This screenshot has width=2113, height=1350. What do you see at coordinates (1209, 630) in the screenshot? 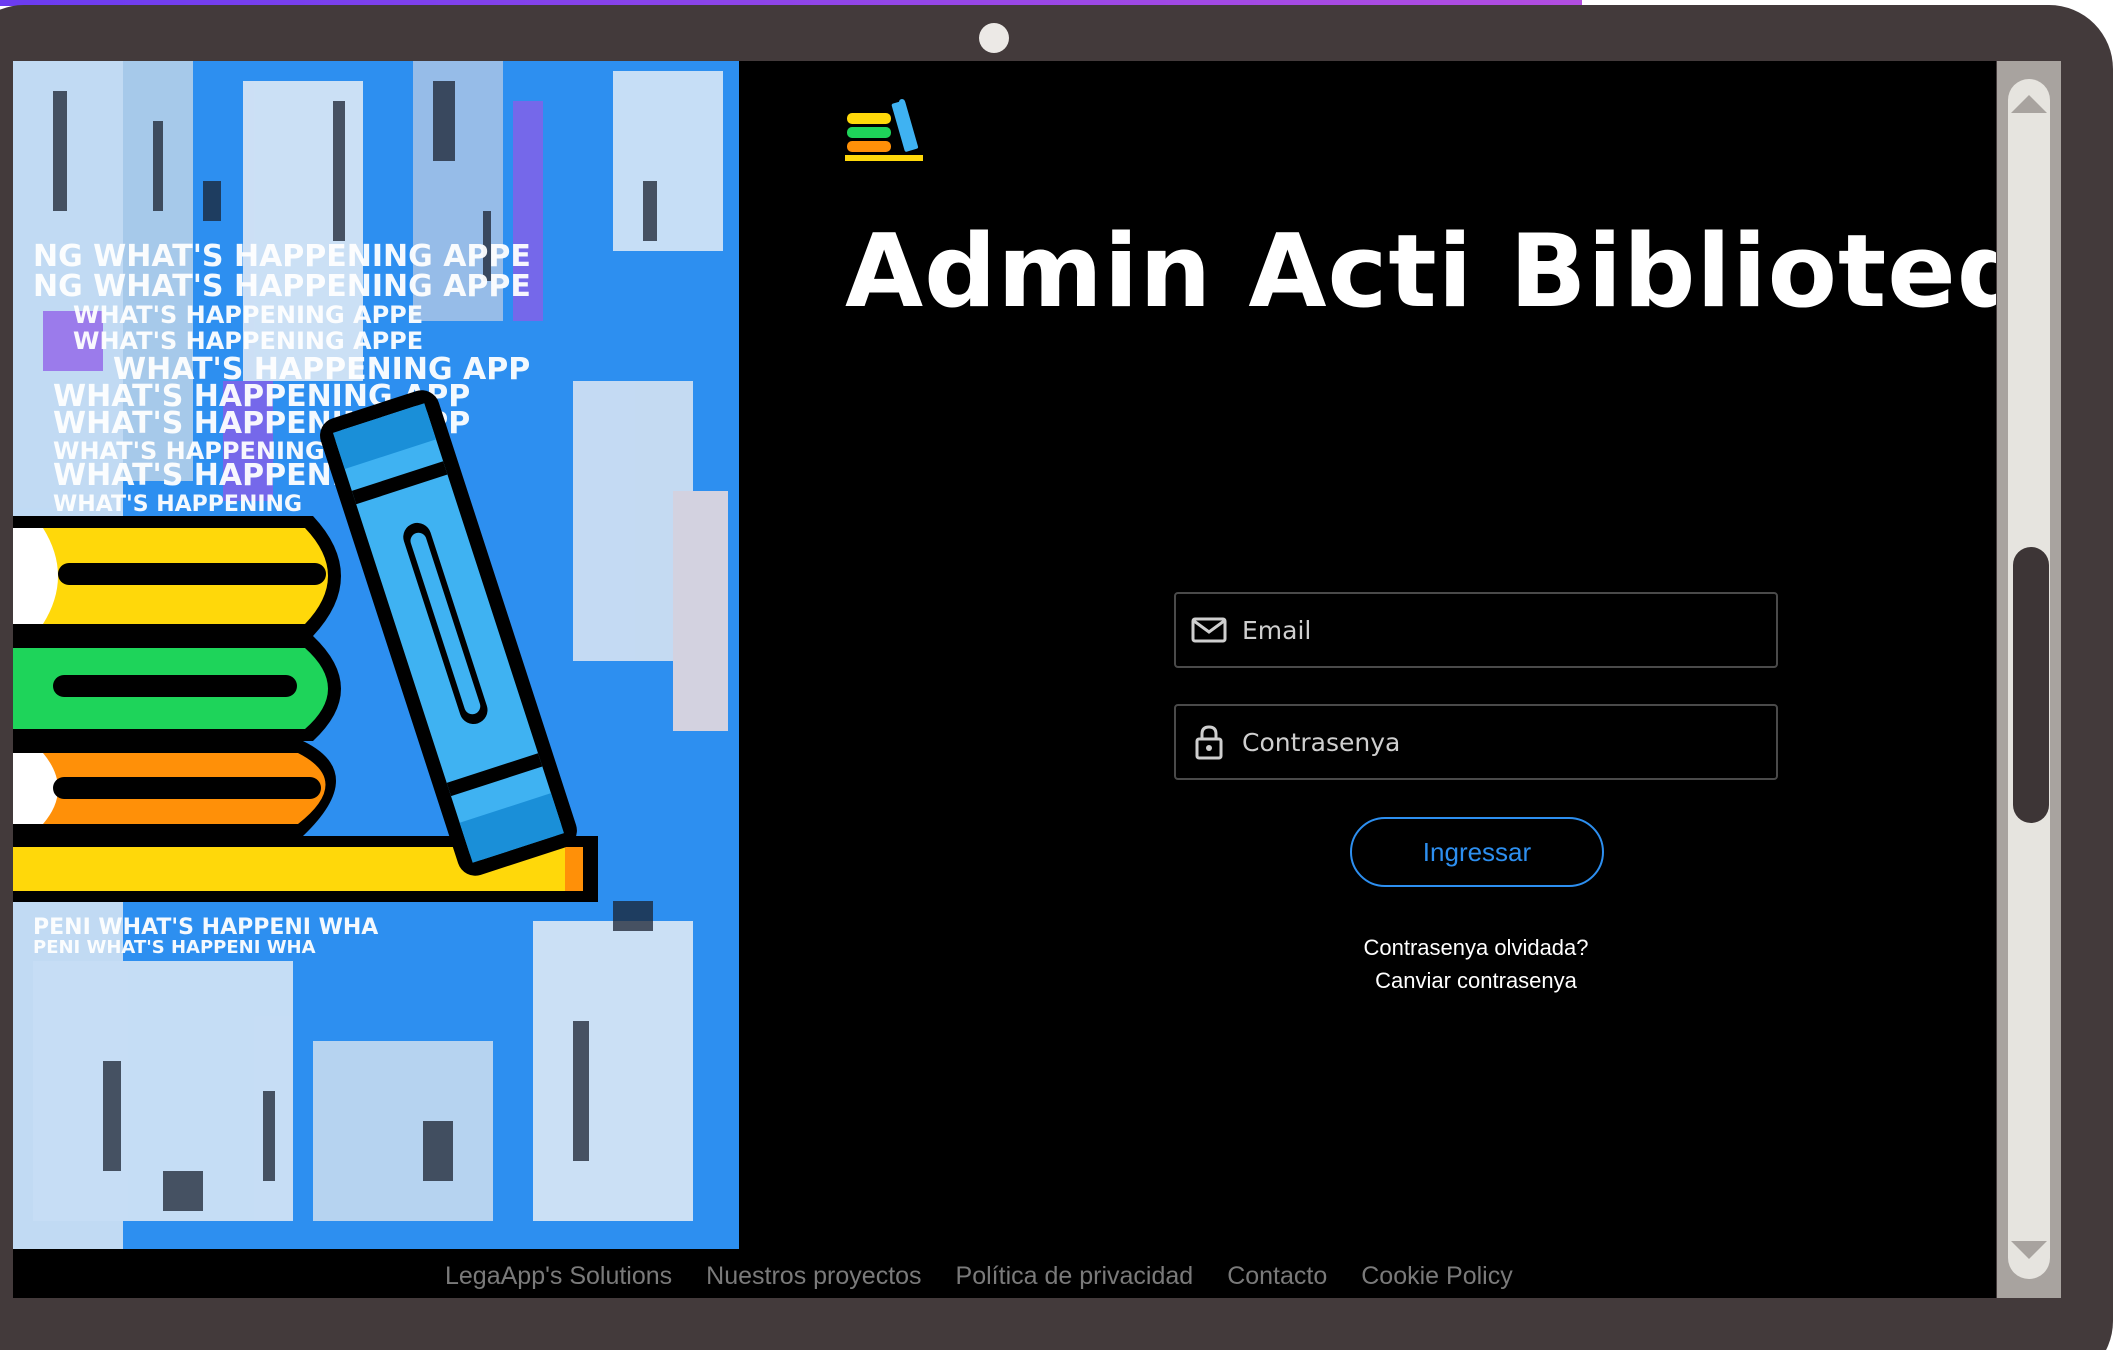
I see `mail-icon` at bounding box center [1209, 630].